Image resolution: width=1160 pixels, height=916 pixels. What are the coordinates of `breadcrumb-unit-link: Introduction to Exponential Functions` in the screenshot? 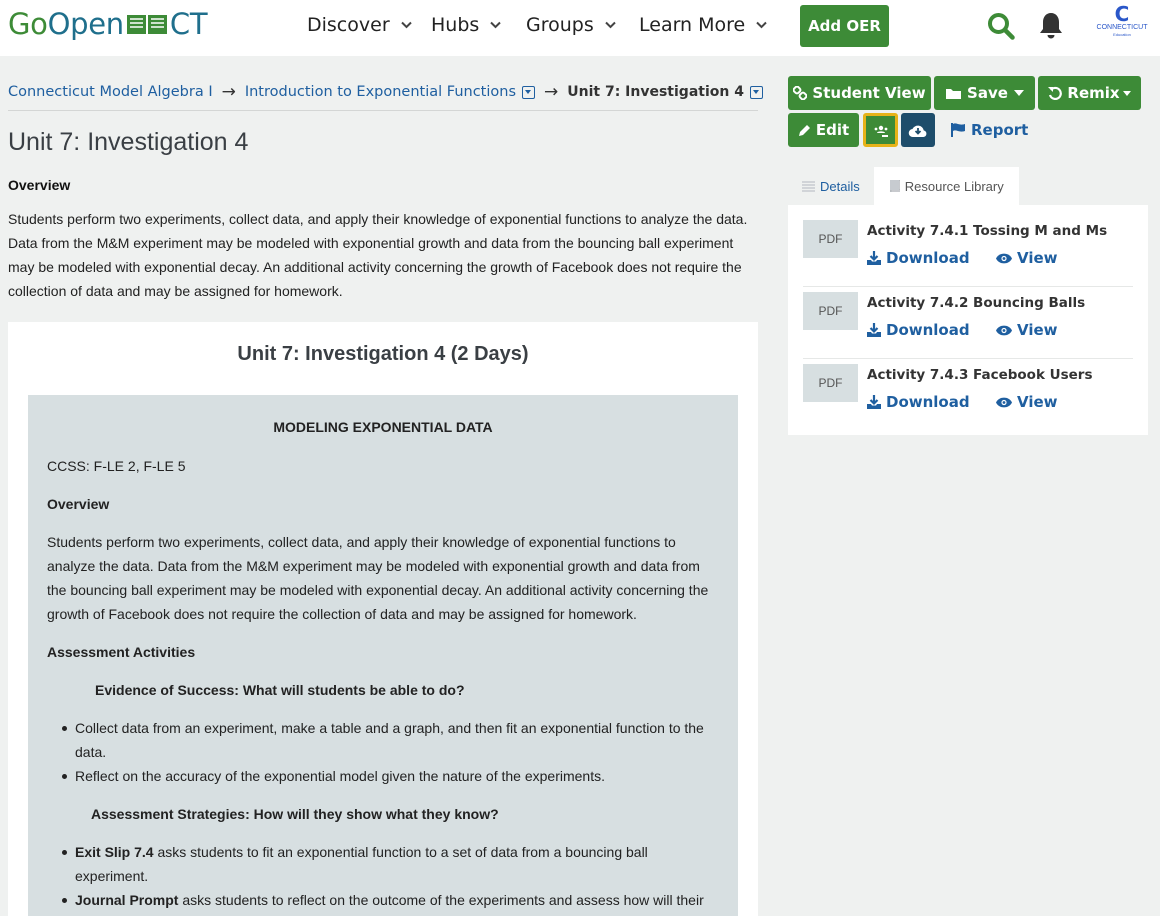 It's located at (380, 92).